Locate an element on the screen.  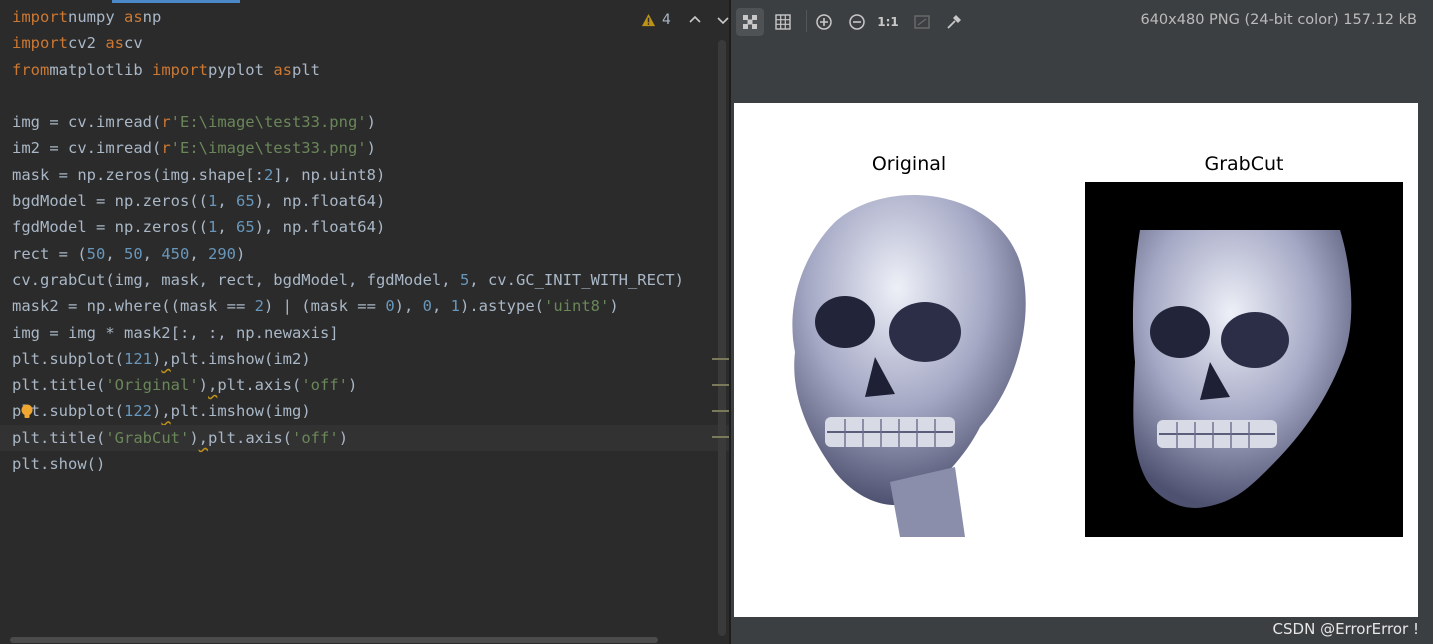
color-picker-icon is located at coordinates (954, 22).